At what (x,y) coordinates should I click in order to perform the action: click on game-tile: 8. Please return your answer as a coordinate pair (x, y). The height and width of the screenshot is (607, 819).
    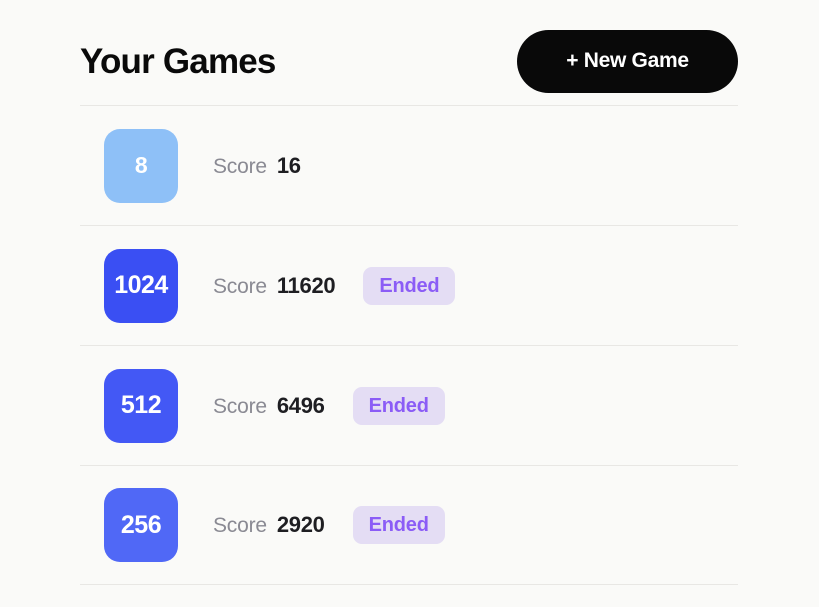
    Looking at the image, I should click on (141, 165).